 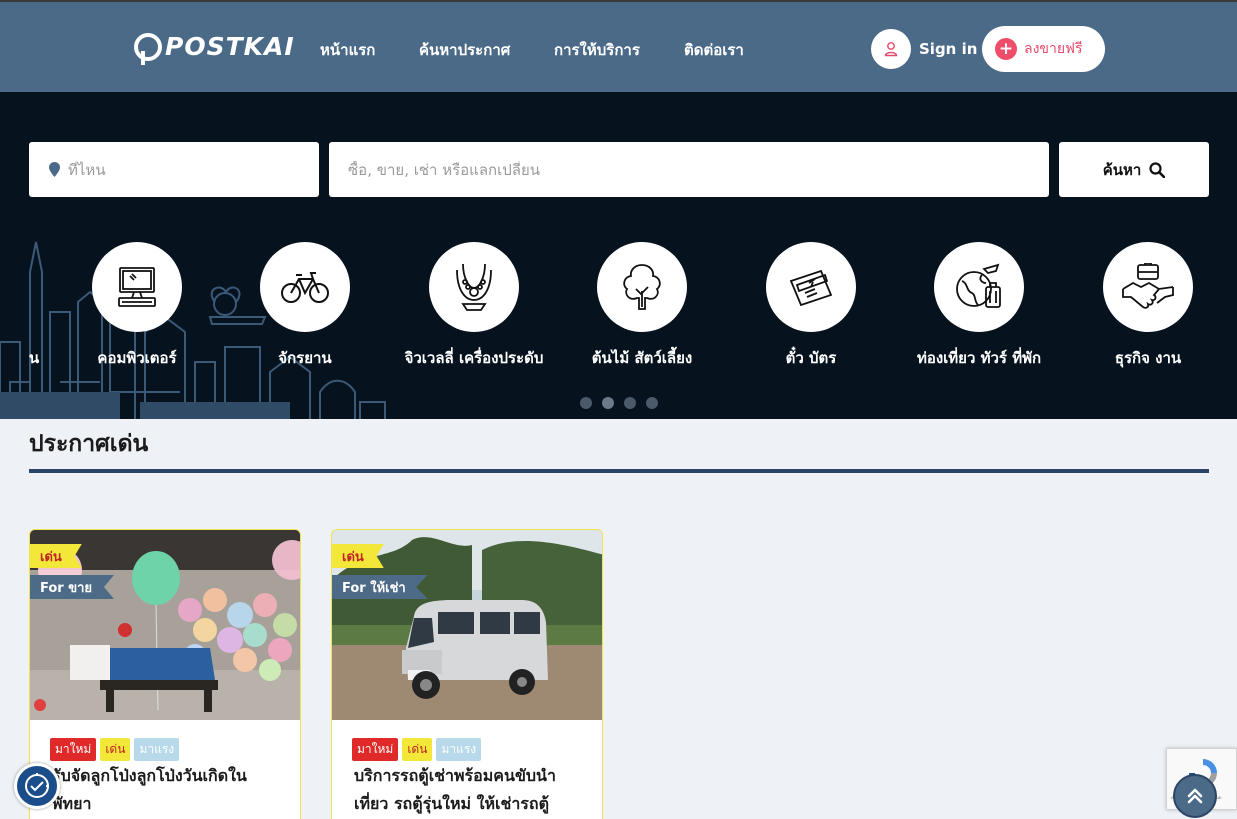 What do you see at coordinates (891, 49) in the screenshot?
I see `user-icon` at bounding box center [891, 49].